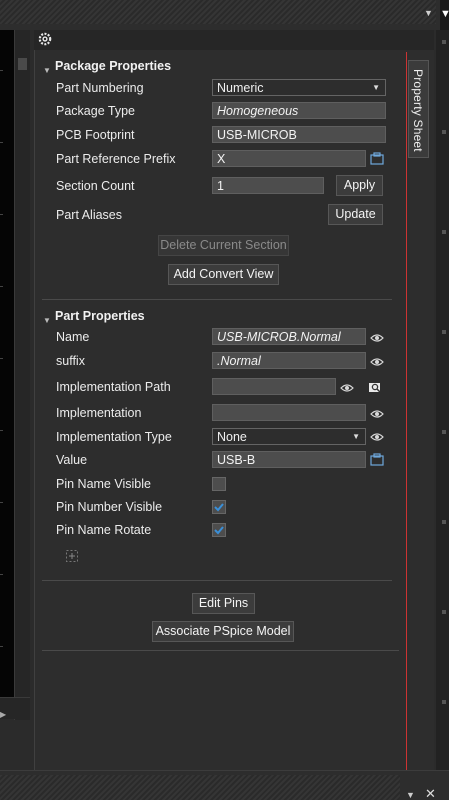  What do you see at coordinates (240, 88) in the screenshot?
I see `part-numbering-value: Numeric` at bounding box center [240, 88].